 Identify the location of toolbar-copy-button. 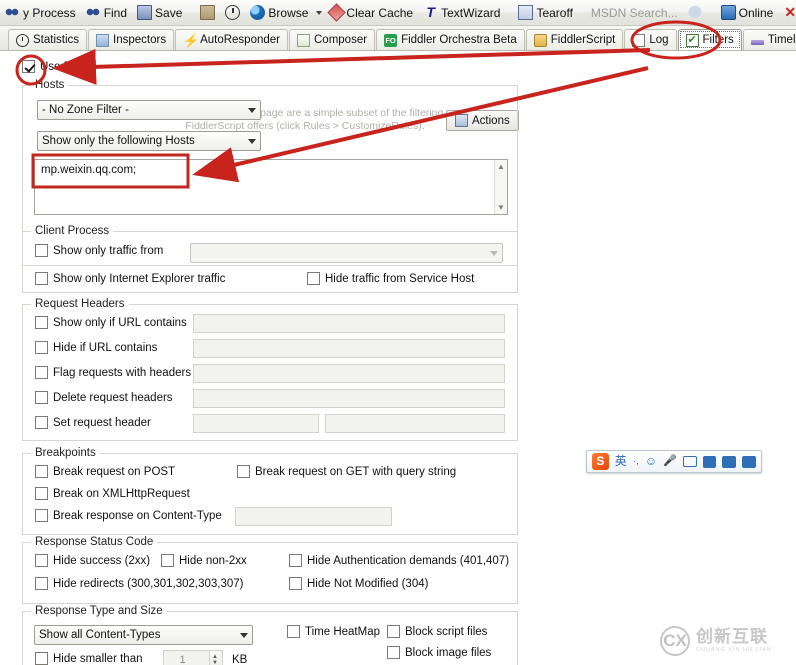
(207, 13).